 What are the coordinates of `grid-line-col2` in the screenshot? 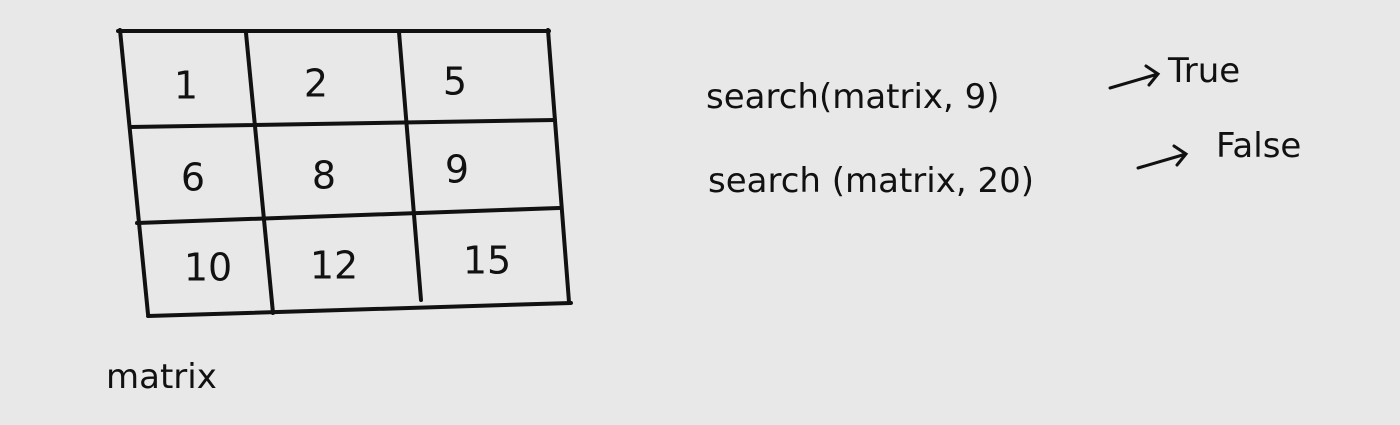 It's located at (410, 166).